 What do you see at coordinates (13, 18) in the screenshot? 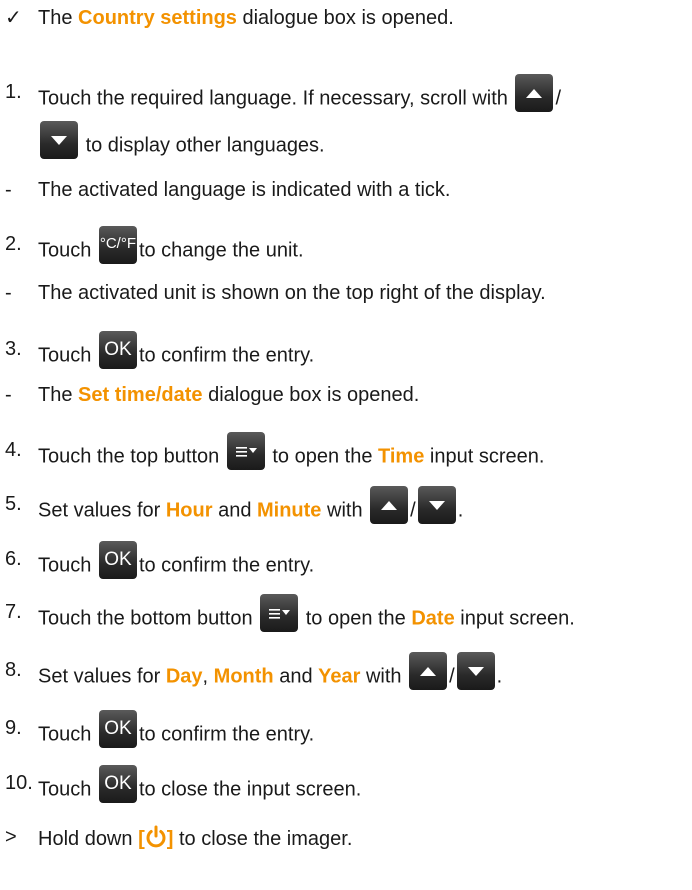
I see `check-marker: ✓` at bounding box center [13, 18].